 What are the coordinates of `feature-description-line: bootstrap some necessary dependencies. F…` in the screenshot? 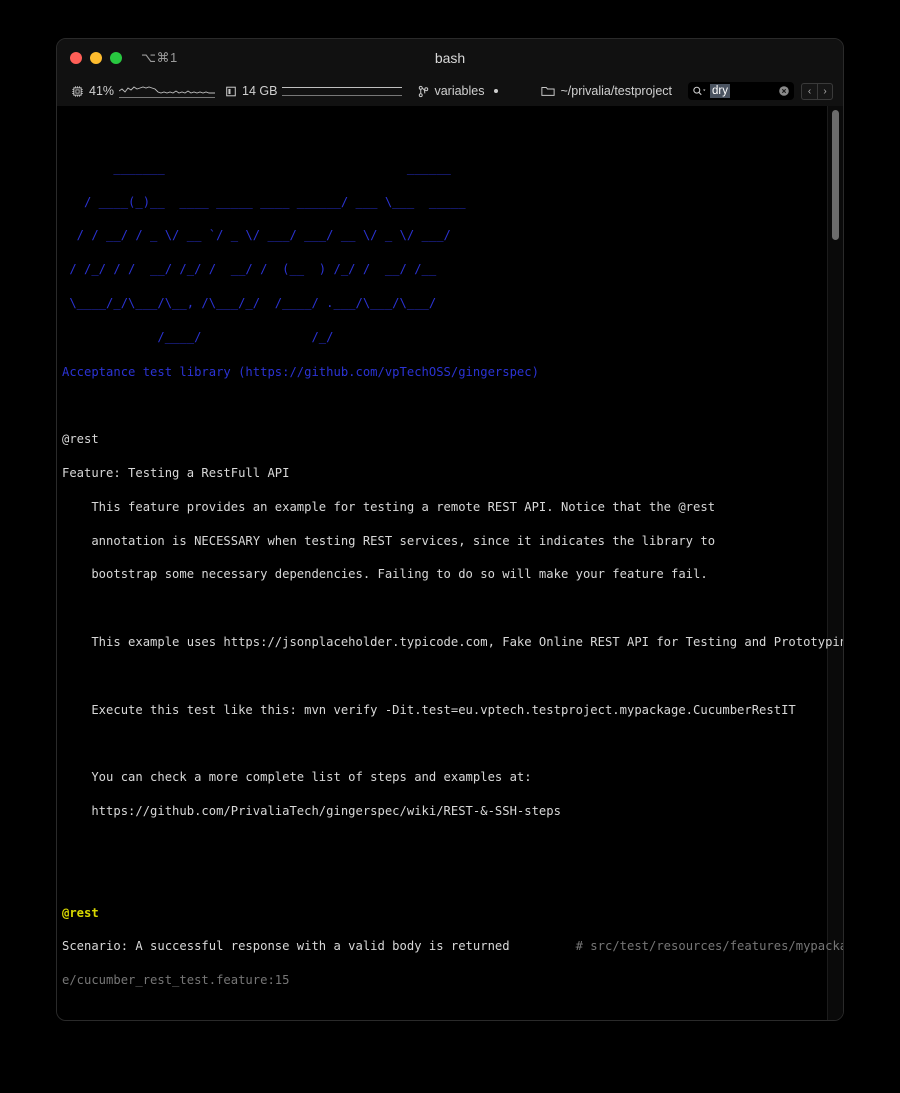 It's located at (385, 574).